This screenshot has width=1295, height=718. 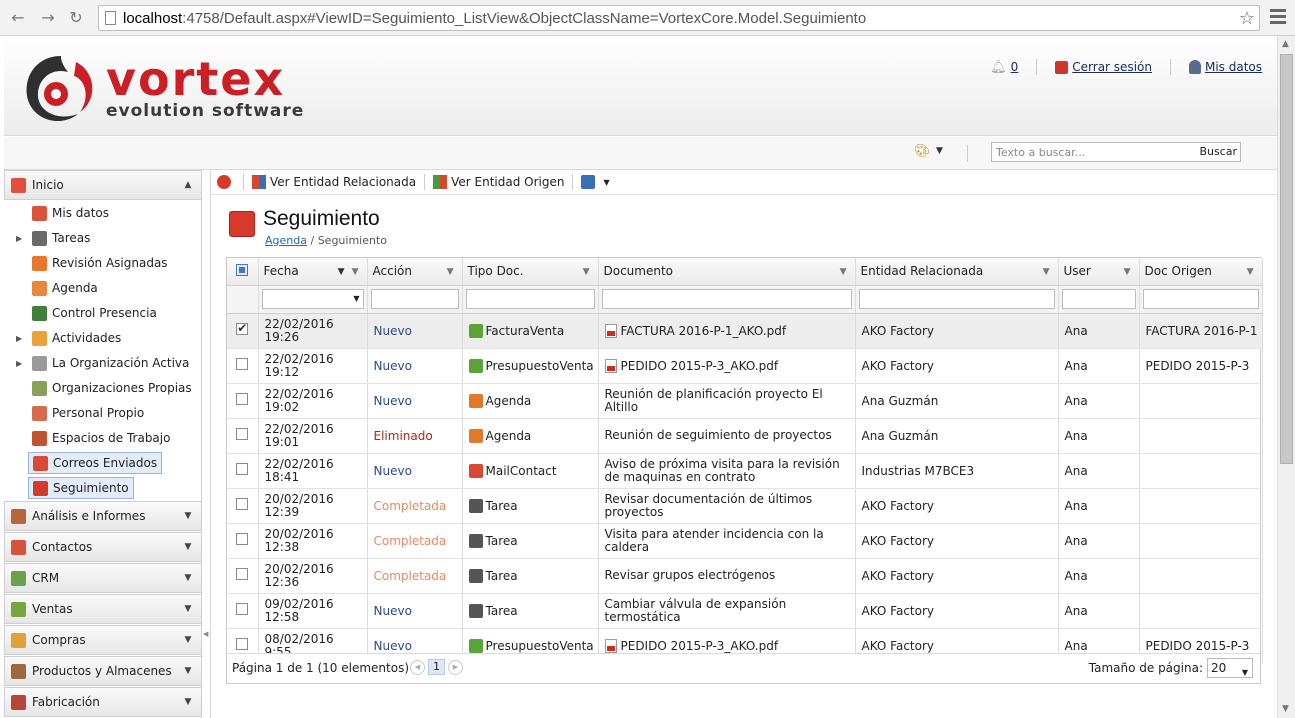 What do you see at coordinates (103, 609) in the screenshot?
I see `sidebar-group-ventas: Ventas ▼` at bounding box center [103, 609].